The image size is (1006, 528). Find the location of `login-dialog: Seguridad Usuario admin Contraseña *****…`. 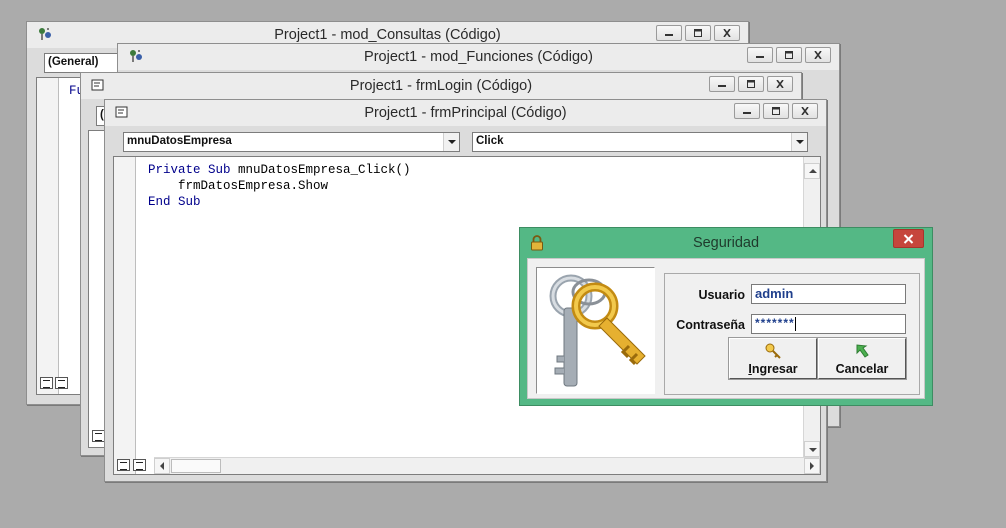

login-dialog: Seguridad Usuario admin Contraseña *****… is located at coordinates (726, 316).